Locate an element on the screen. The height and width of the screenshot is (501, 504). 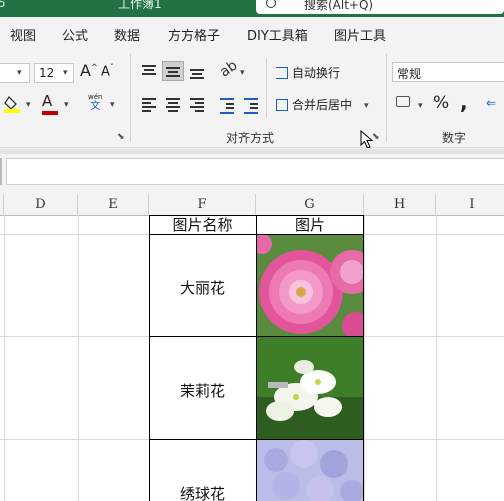
wrap-text-button: 自动换行 is located at coordinates (308, 72).